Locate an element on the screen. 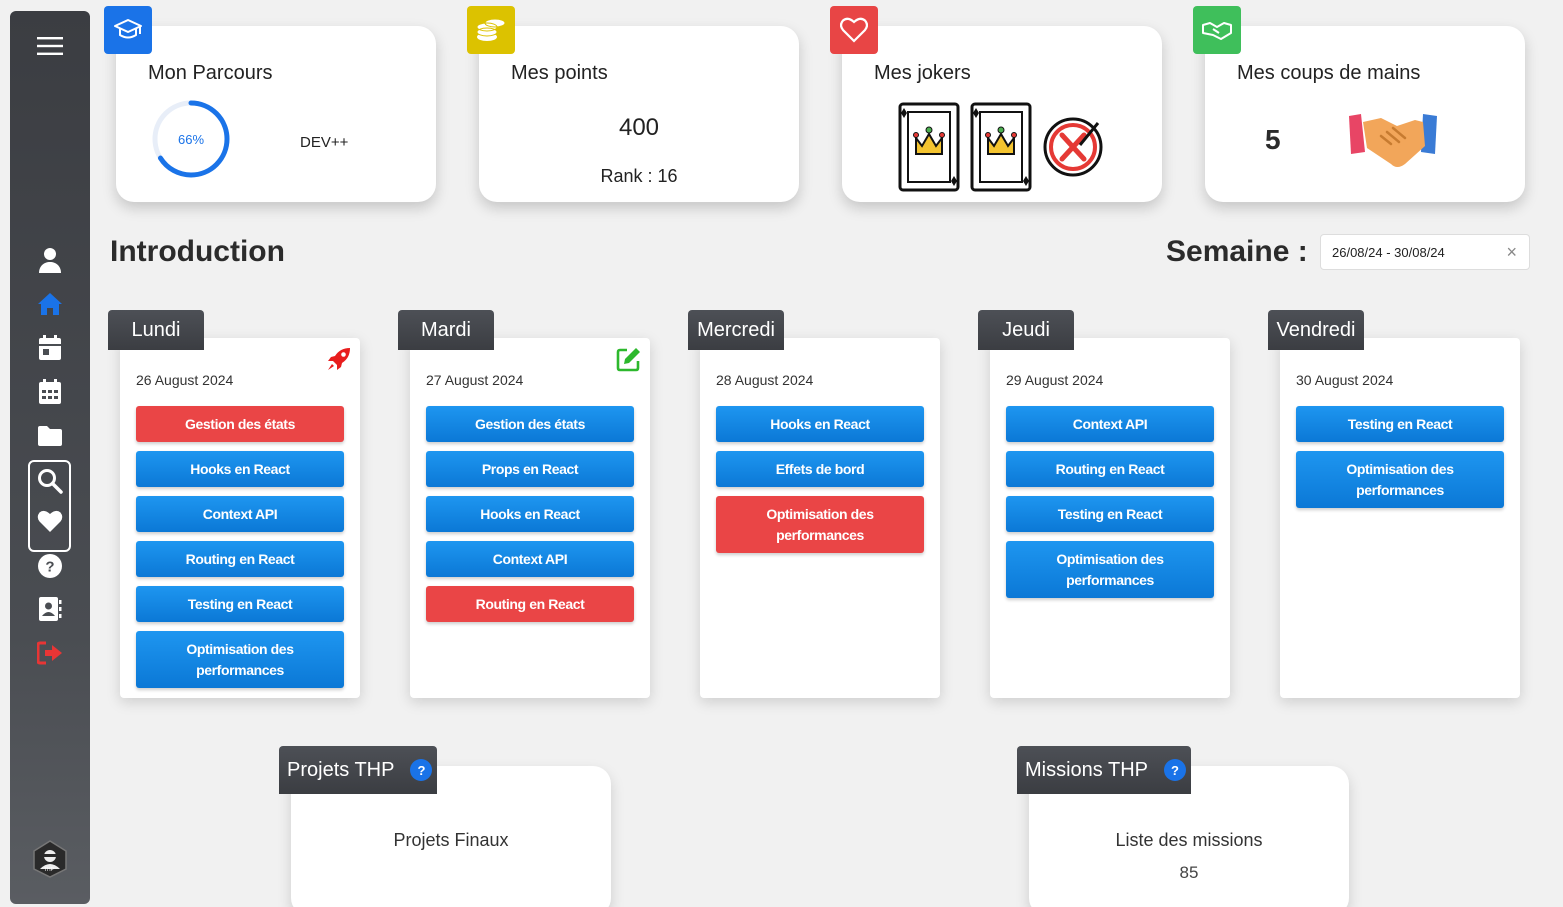  parcours-card: Mon Parcours 66% DEV++ is located at coordinates (276, 114).